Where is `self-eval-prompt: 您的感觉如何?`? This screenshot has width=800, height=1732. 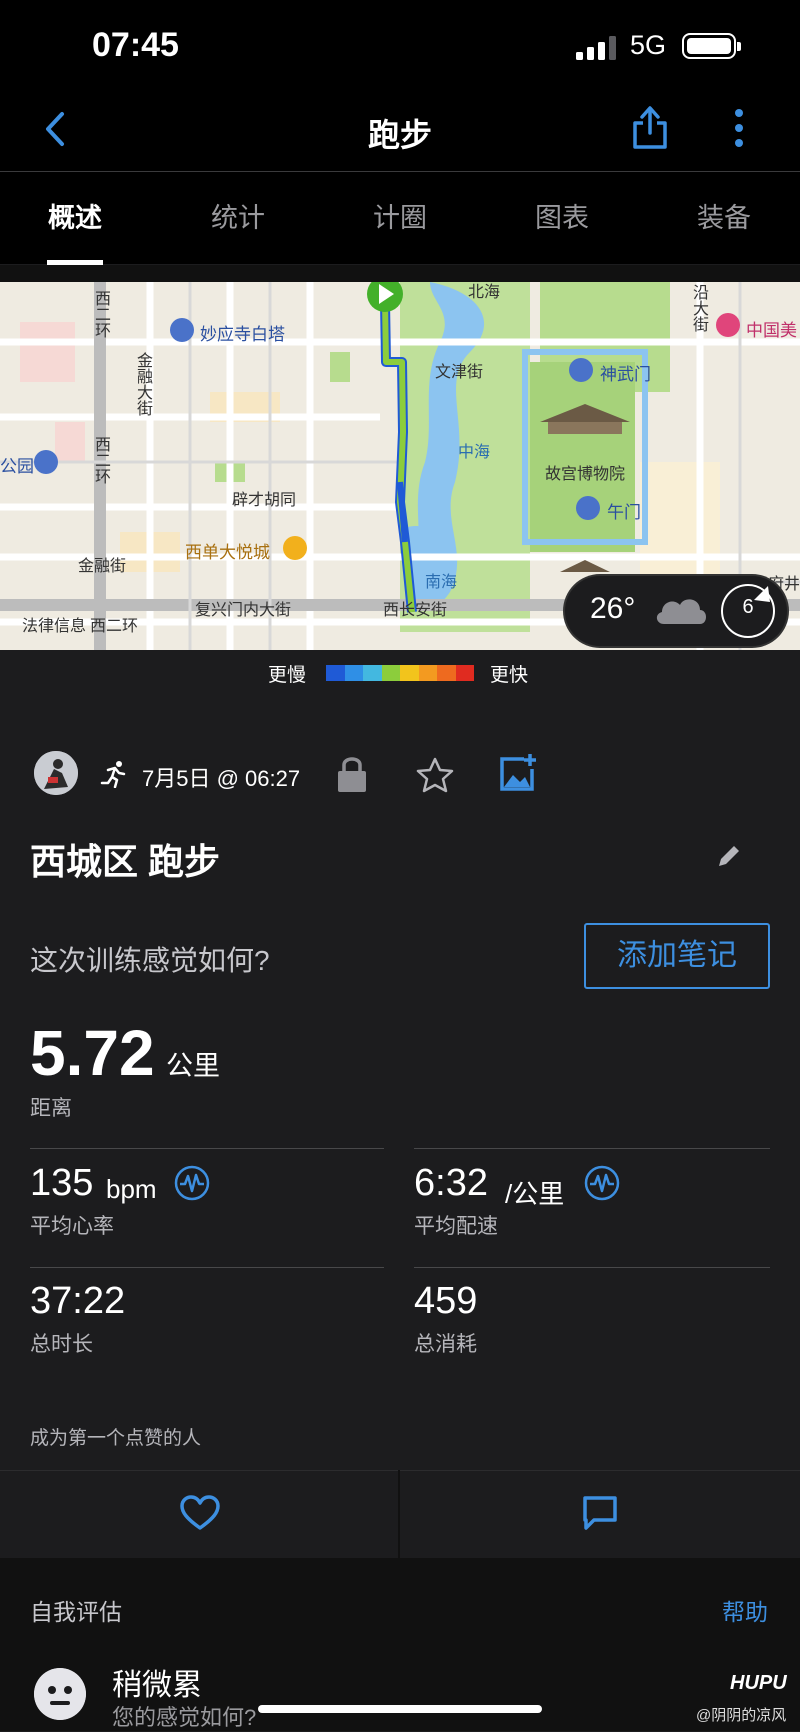
self-eval-prompt: 您的感觉如何? is located at coordinates (184, 1717).